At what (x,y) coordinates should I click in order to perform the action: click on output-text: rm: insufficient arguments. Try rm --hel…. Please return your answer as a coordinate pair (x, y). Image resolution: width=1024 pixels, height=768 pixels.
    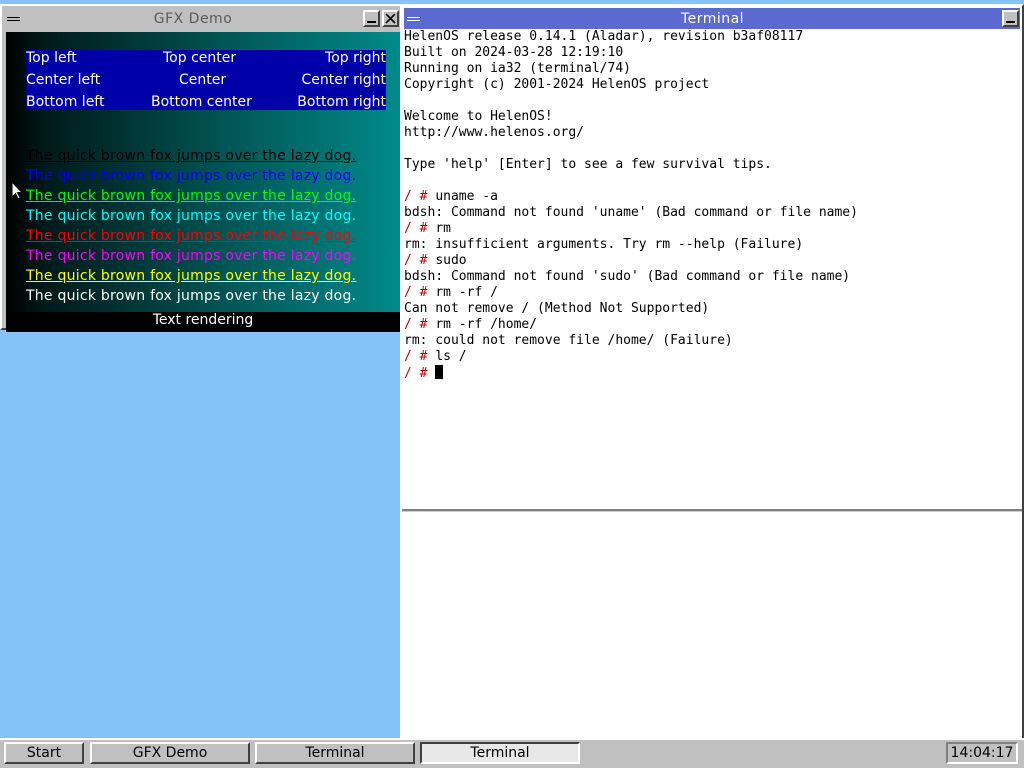
    Looking at the image, I should click on (604, 244).